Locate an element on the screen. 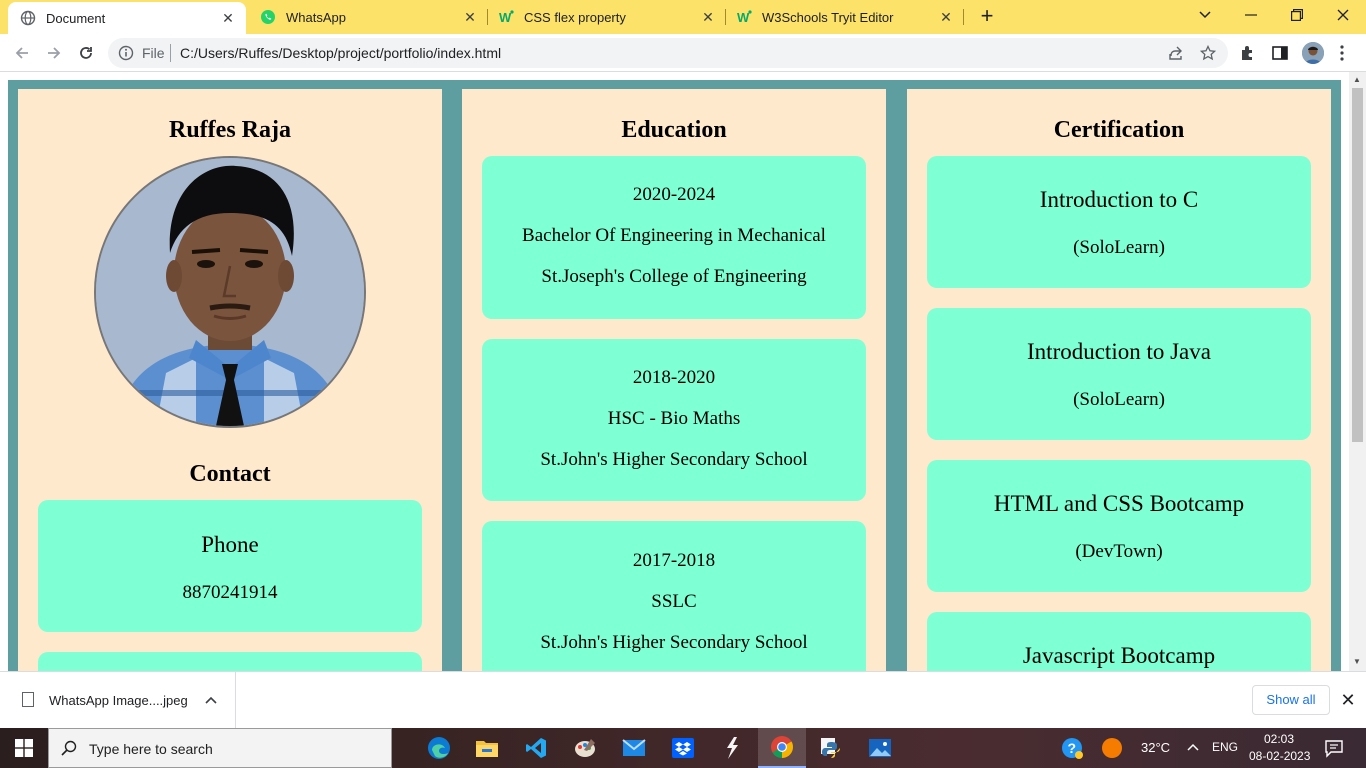 The image size is (1366, 768). certification-card: Javascript Bootcamp is located at coordinates (1119, 641).